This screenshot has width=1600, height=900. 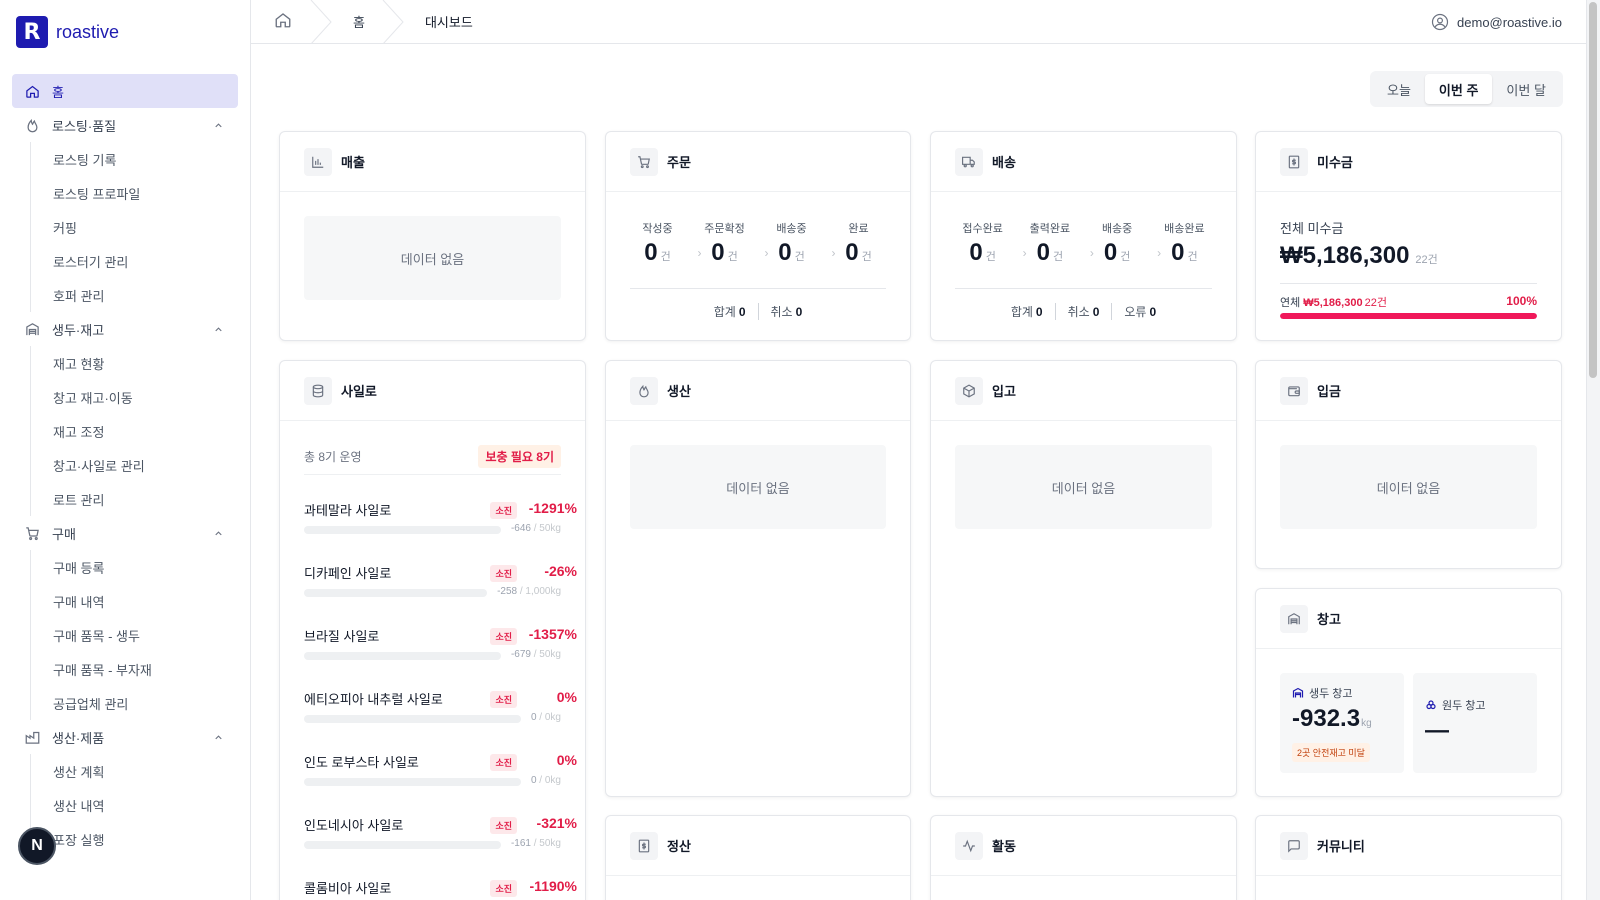 I want to click on stage-confirmed: 주문확정 0 건 ›, so click(x=732, y=243).